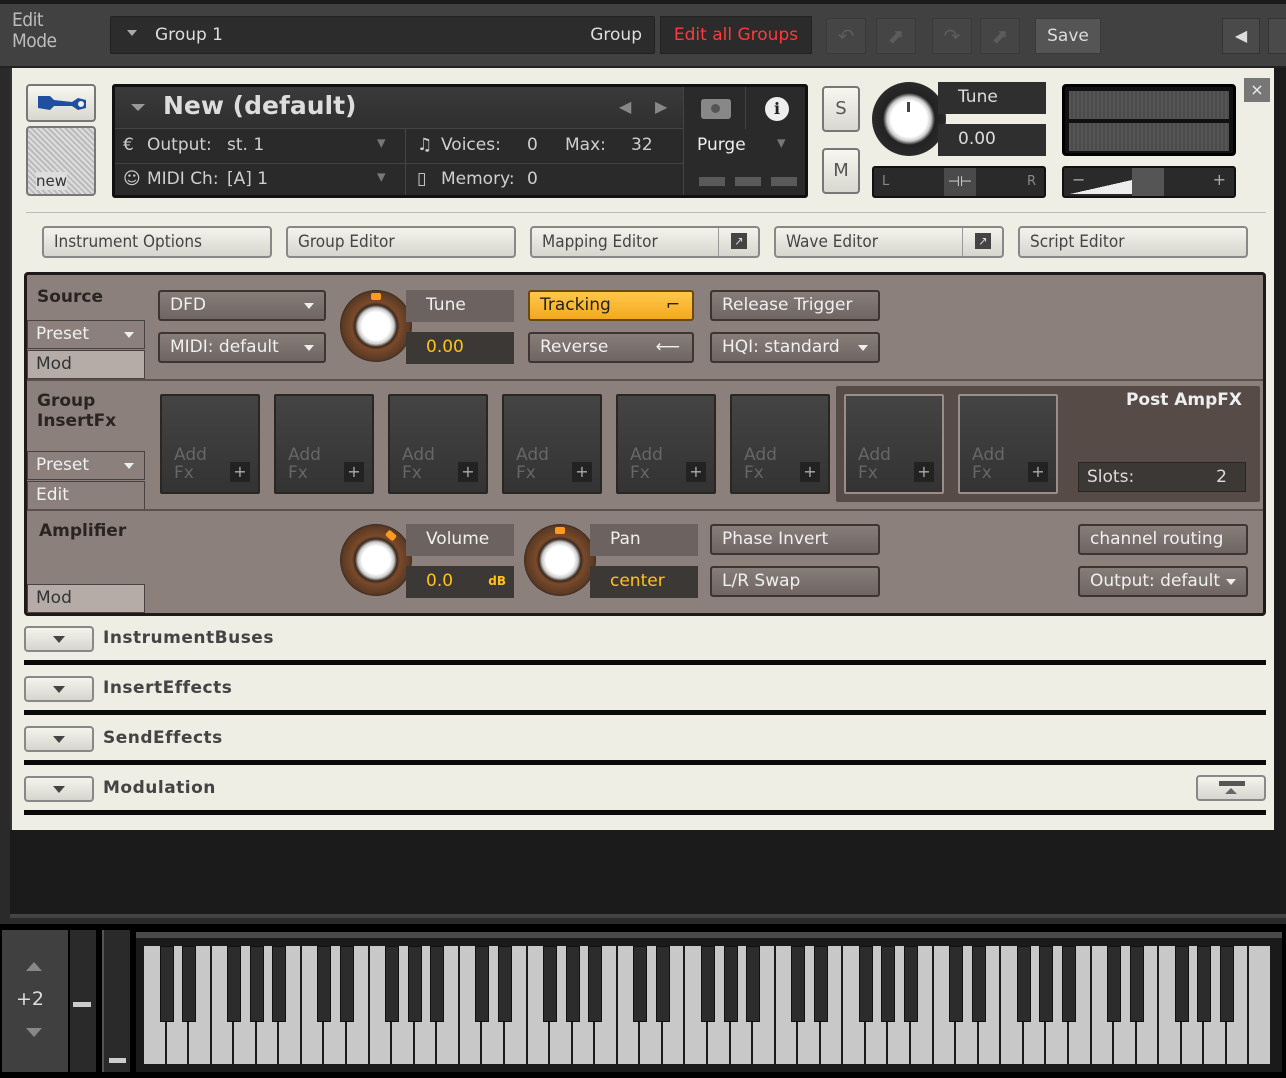 The width and height of the screenshot is (1286, 1078). Describe the element at coordinates (401, 242) in the screenshot. I see `group-editor-button: Group Editor` at that location.